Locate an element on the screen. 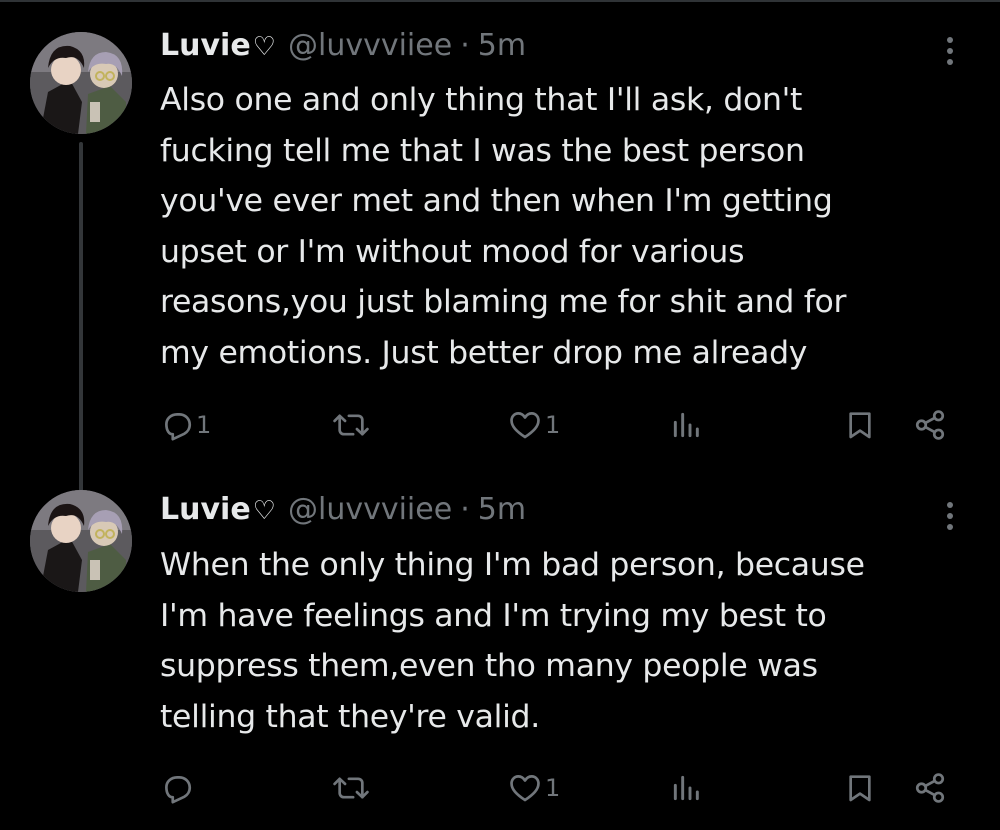  reply-button: 1 is located at coordinates (185, 425).